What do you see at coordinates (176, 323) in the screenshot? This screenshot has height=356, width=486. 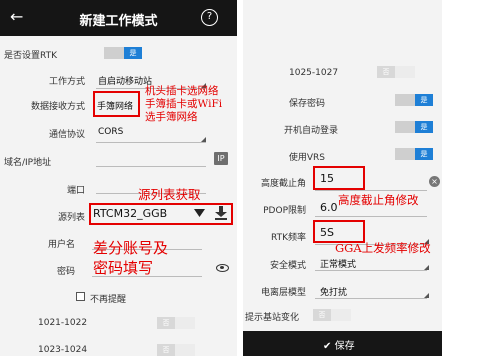 I see `msg-1021-toggle: 否` at bounding box center [176, 323].